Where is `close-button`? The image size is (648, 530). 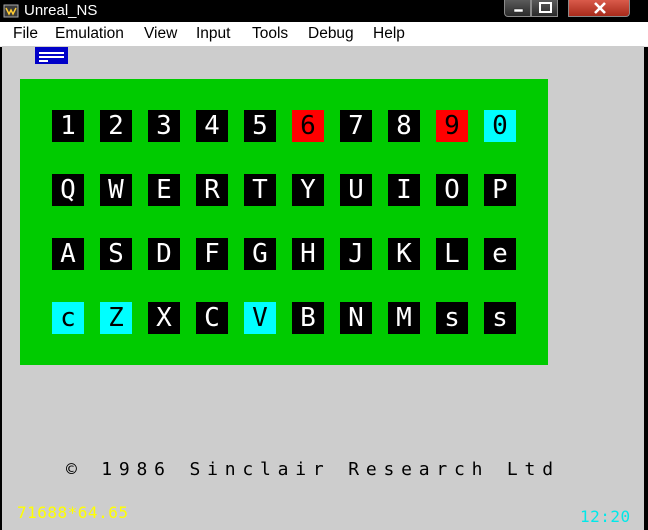 close-button is located at coordinates (599, 8).